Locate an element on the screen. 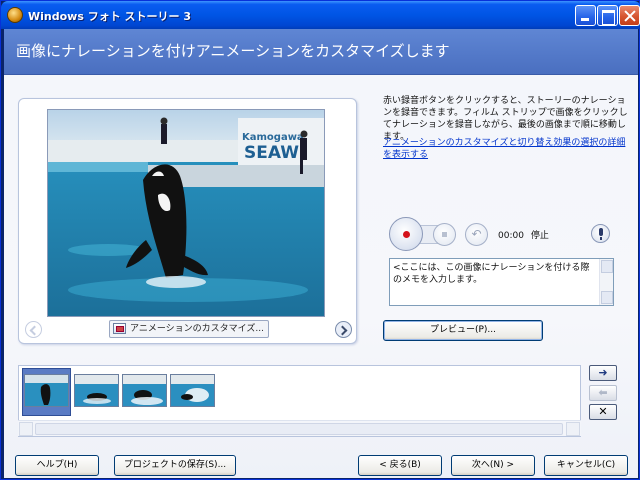 Image resolution: width=640 pixels, height=480 pixels. svg-text: SEAW is located at coordinates (271, 153).